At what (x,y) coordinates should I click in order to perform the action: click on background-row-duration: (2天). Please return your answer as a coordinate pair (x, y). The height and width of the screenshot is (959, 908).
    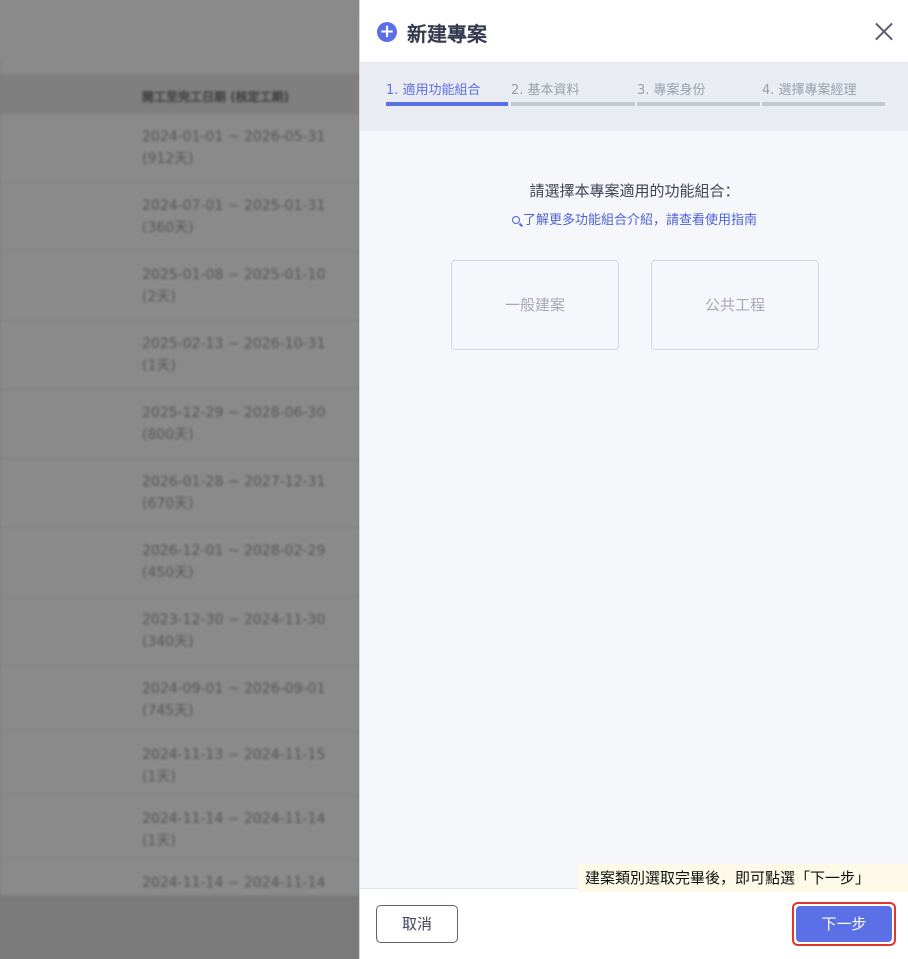
    Looking at the image, I should click on (159, 297).